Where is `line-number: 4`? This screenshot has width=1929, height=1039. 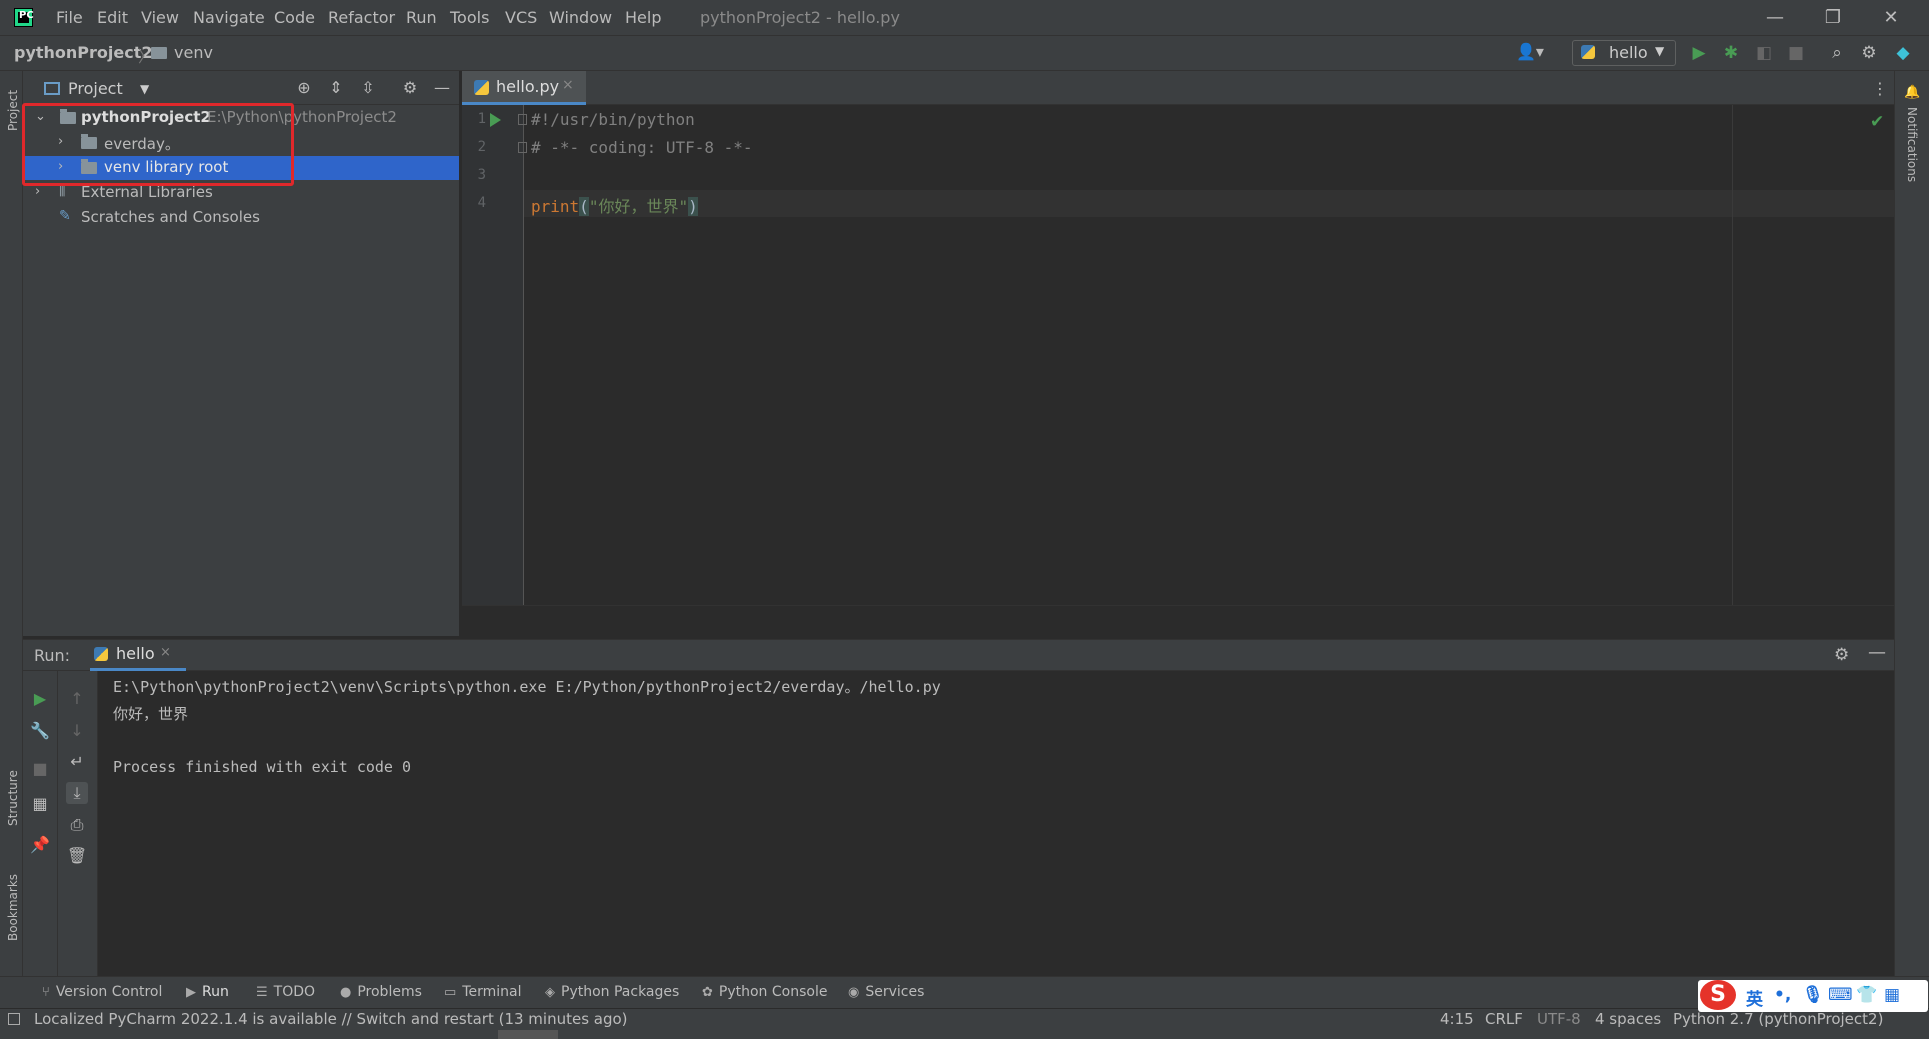
line-number: 4 is located at coordinates (481, 203).